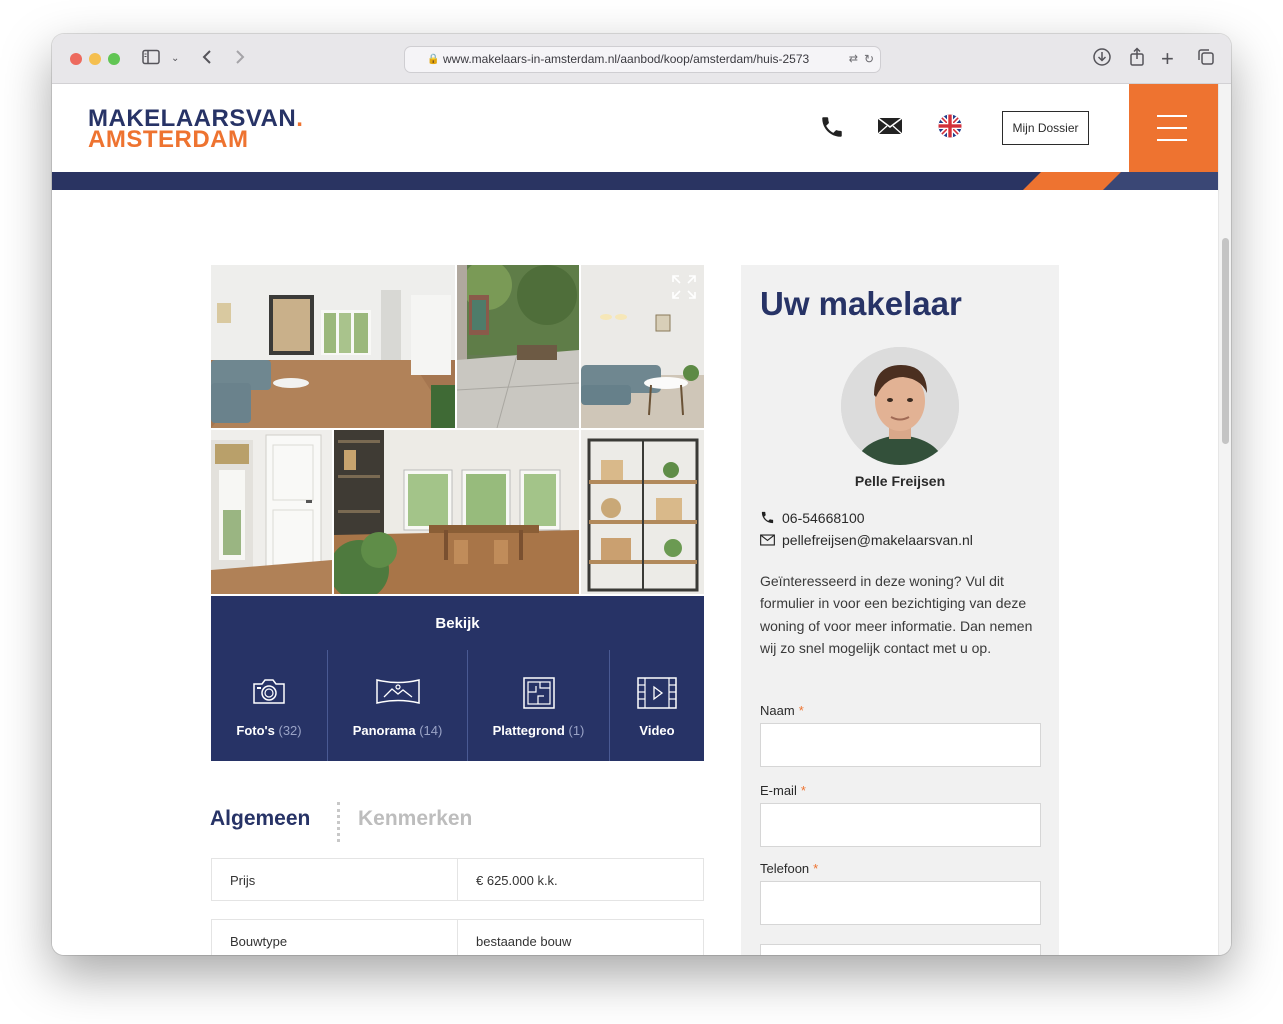 The image size is (1283, 1024). Describe the element at coordinates (1224, 519) in the screenshot. I see `scrollbar` at that location.